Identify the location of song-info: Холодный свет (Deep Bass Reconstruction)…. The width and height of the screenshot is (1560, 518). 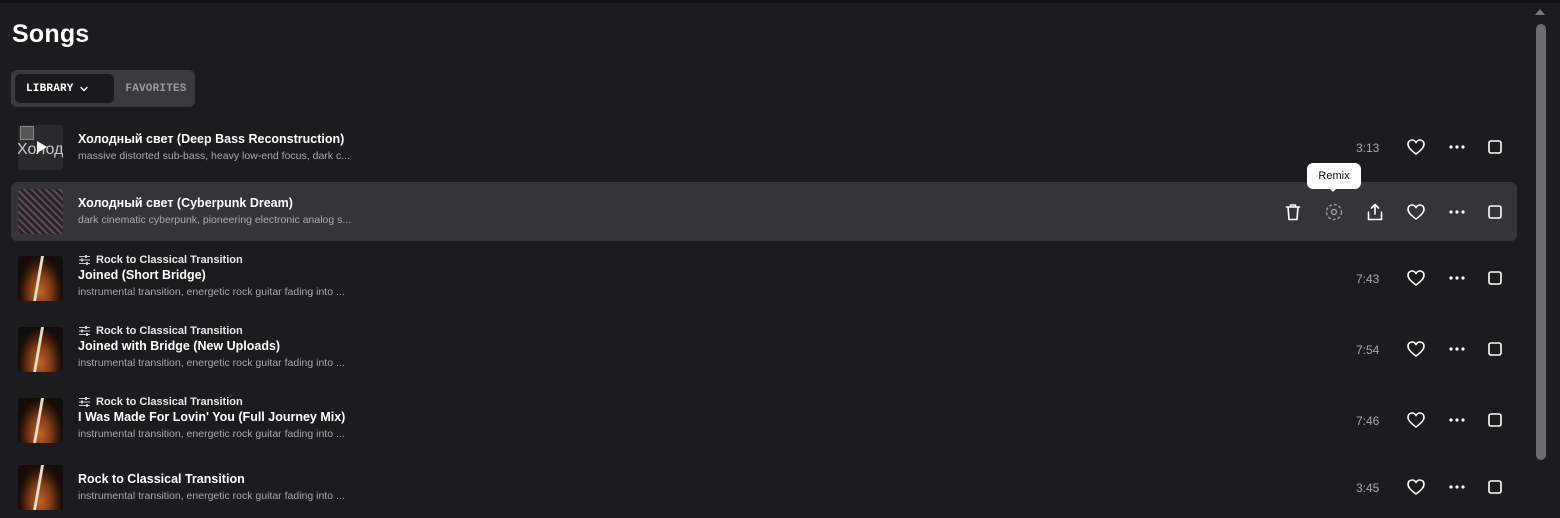
(214, 147).